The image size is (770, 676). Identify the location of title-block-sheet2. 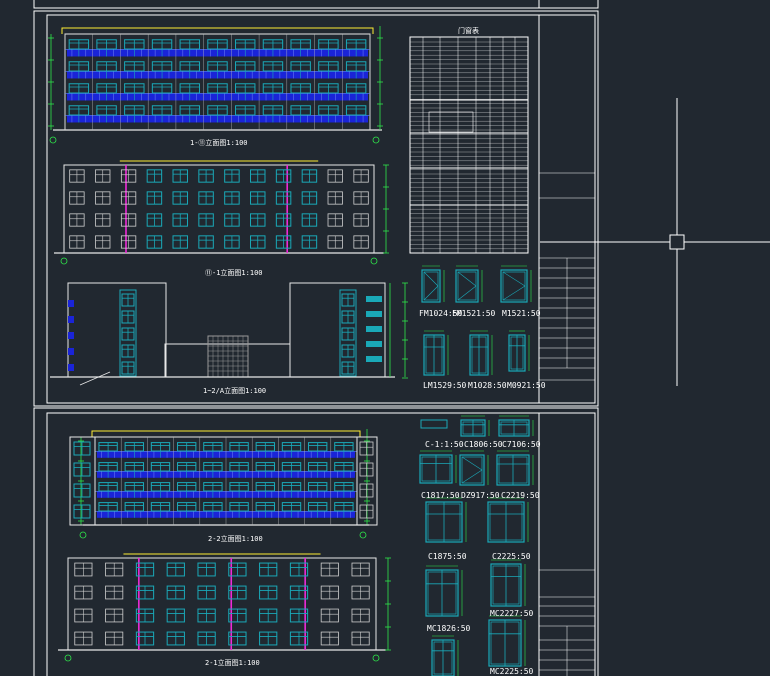
(567, 622).